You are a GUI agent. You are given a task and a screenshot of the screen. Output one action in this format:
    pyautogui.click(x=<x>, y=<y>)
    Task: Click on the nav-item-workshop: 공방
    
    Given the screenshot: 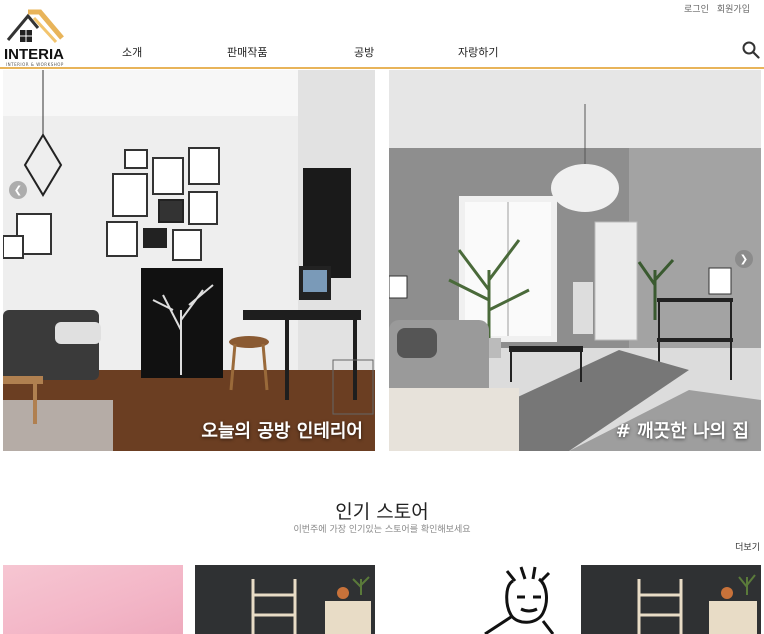 What is the action you would take?
    pyautogui.click(x=364, y=52)
    